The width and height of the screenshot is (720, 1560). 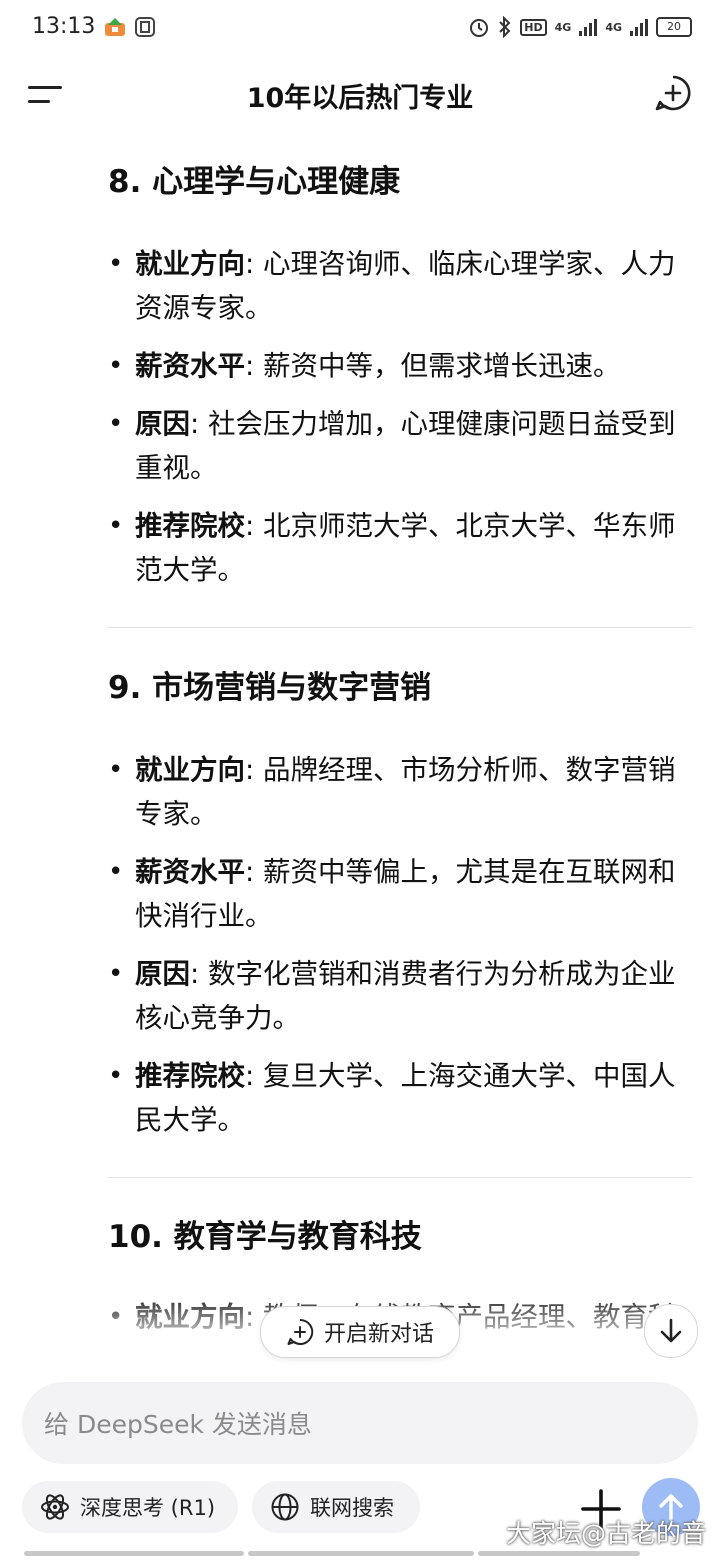 I want to click on hd-label: HD, so click(x=533, y=27).